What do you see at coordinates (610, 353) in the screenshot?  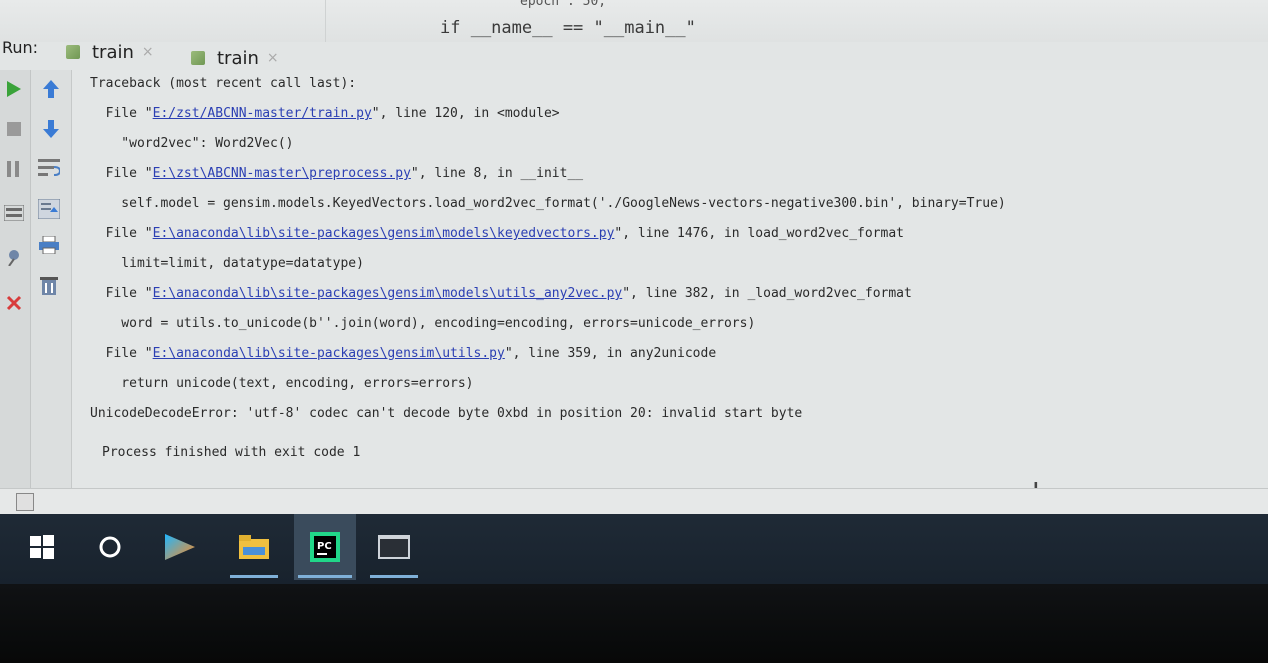 I see `console-text: ", line 359, in any2unicode` at bounding box center [610, 353].